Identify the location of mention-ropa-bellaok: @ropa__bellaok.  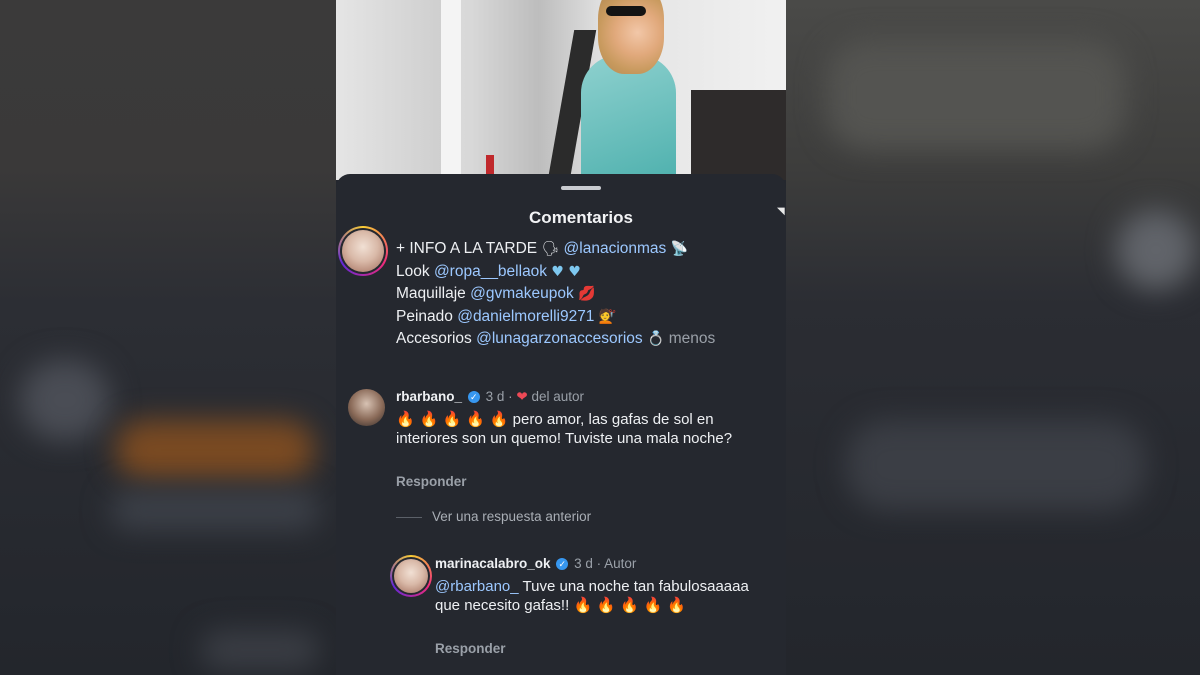
(490, 271).